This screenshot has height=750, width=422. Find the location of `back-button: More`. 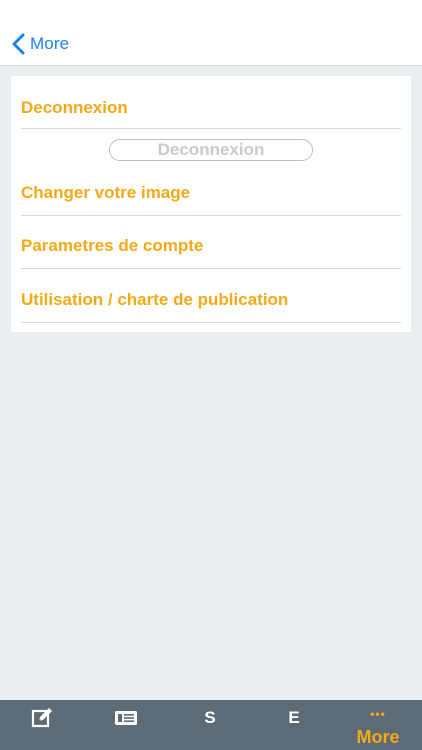

back-button: More is located at coordinates (40, 44).